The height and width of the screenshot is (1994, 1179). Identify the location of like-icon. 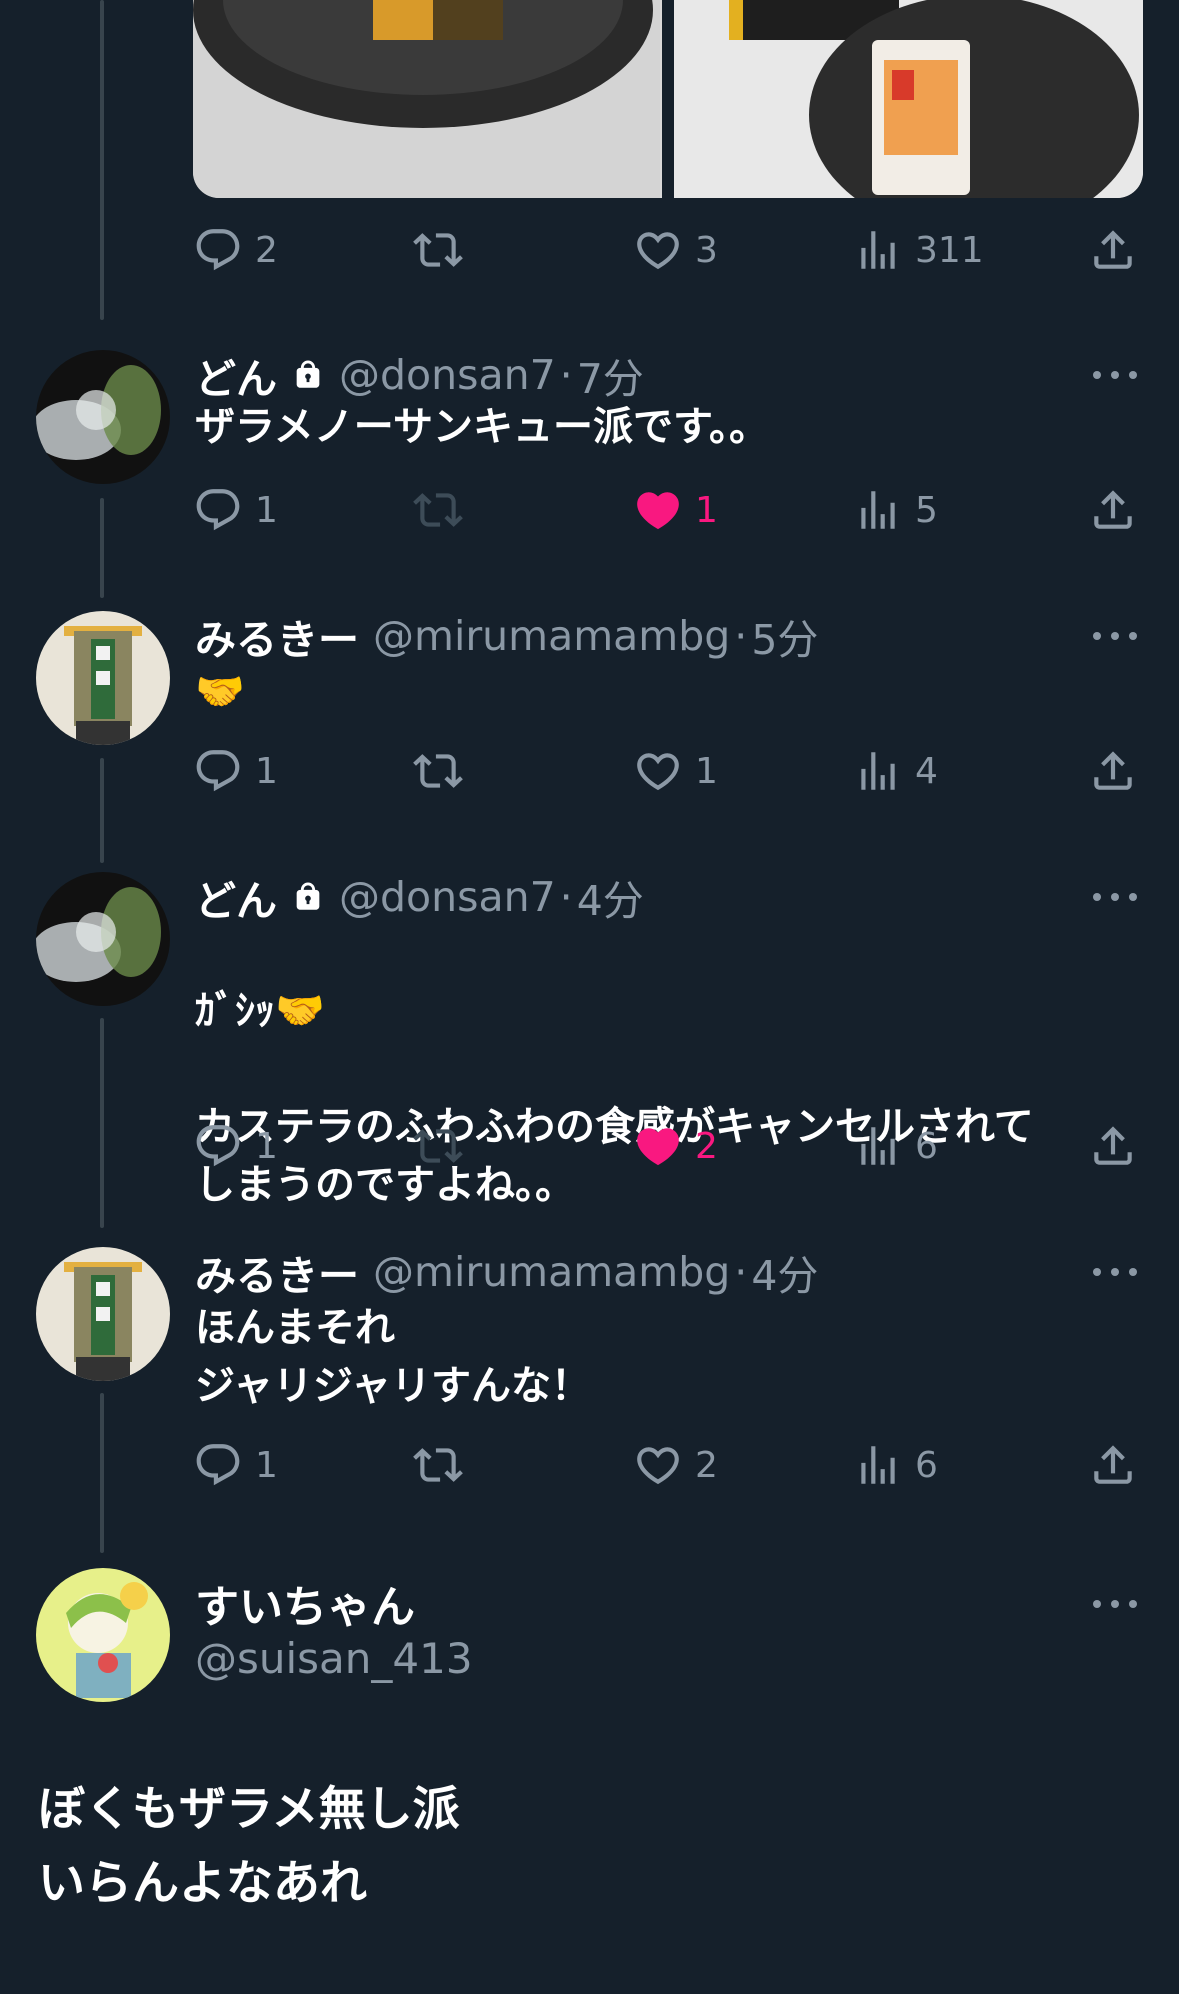
(658, 1465).